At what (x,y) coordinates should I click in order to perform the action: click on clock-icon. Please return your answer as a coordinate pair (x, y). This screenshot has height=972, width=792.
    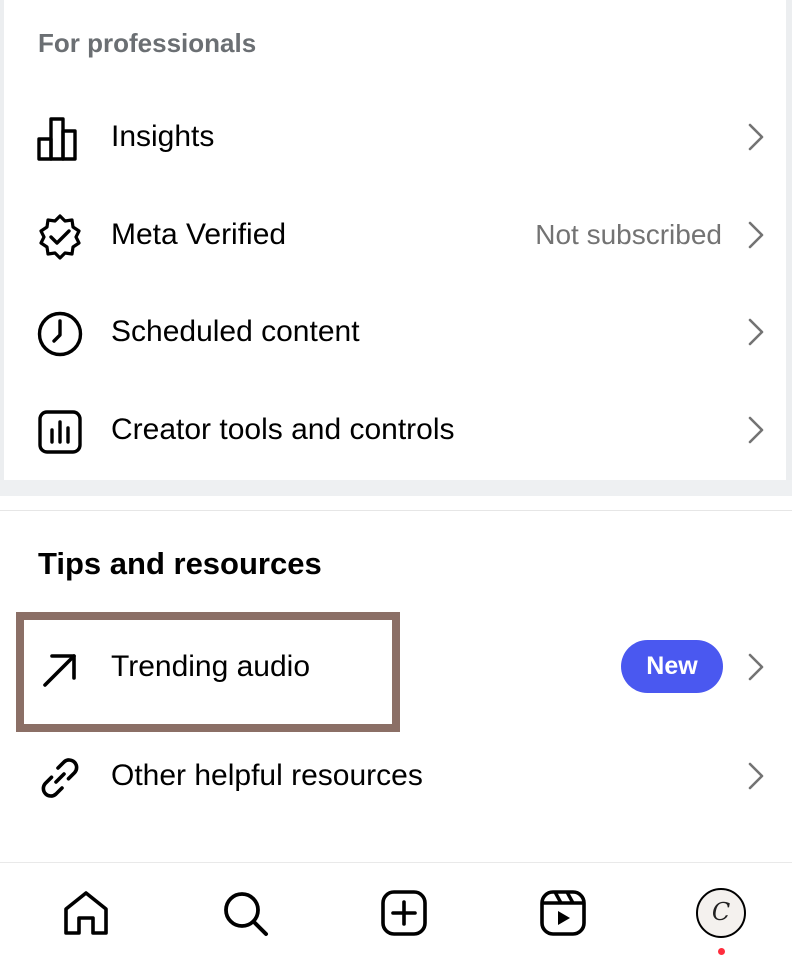
    Looking at the image, I should click on (60, 334).